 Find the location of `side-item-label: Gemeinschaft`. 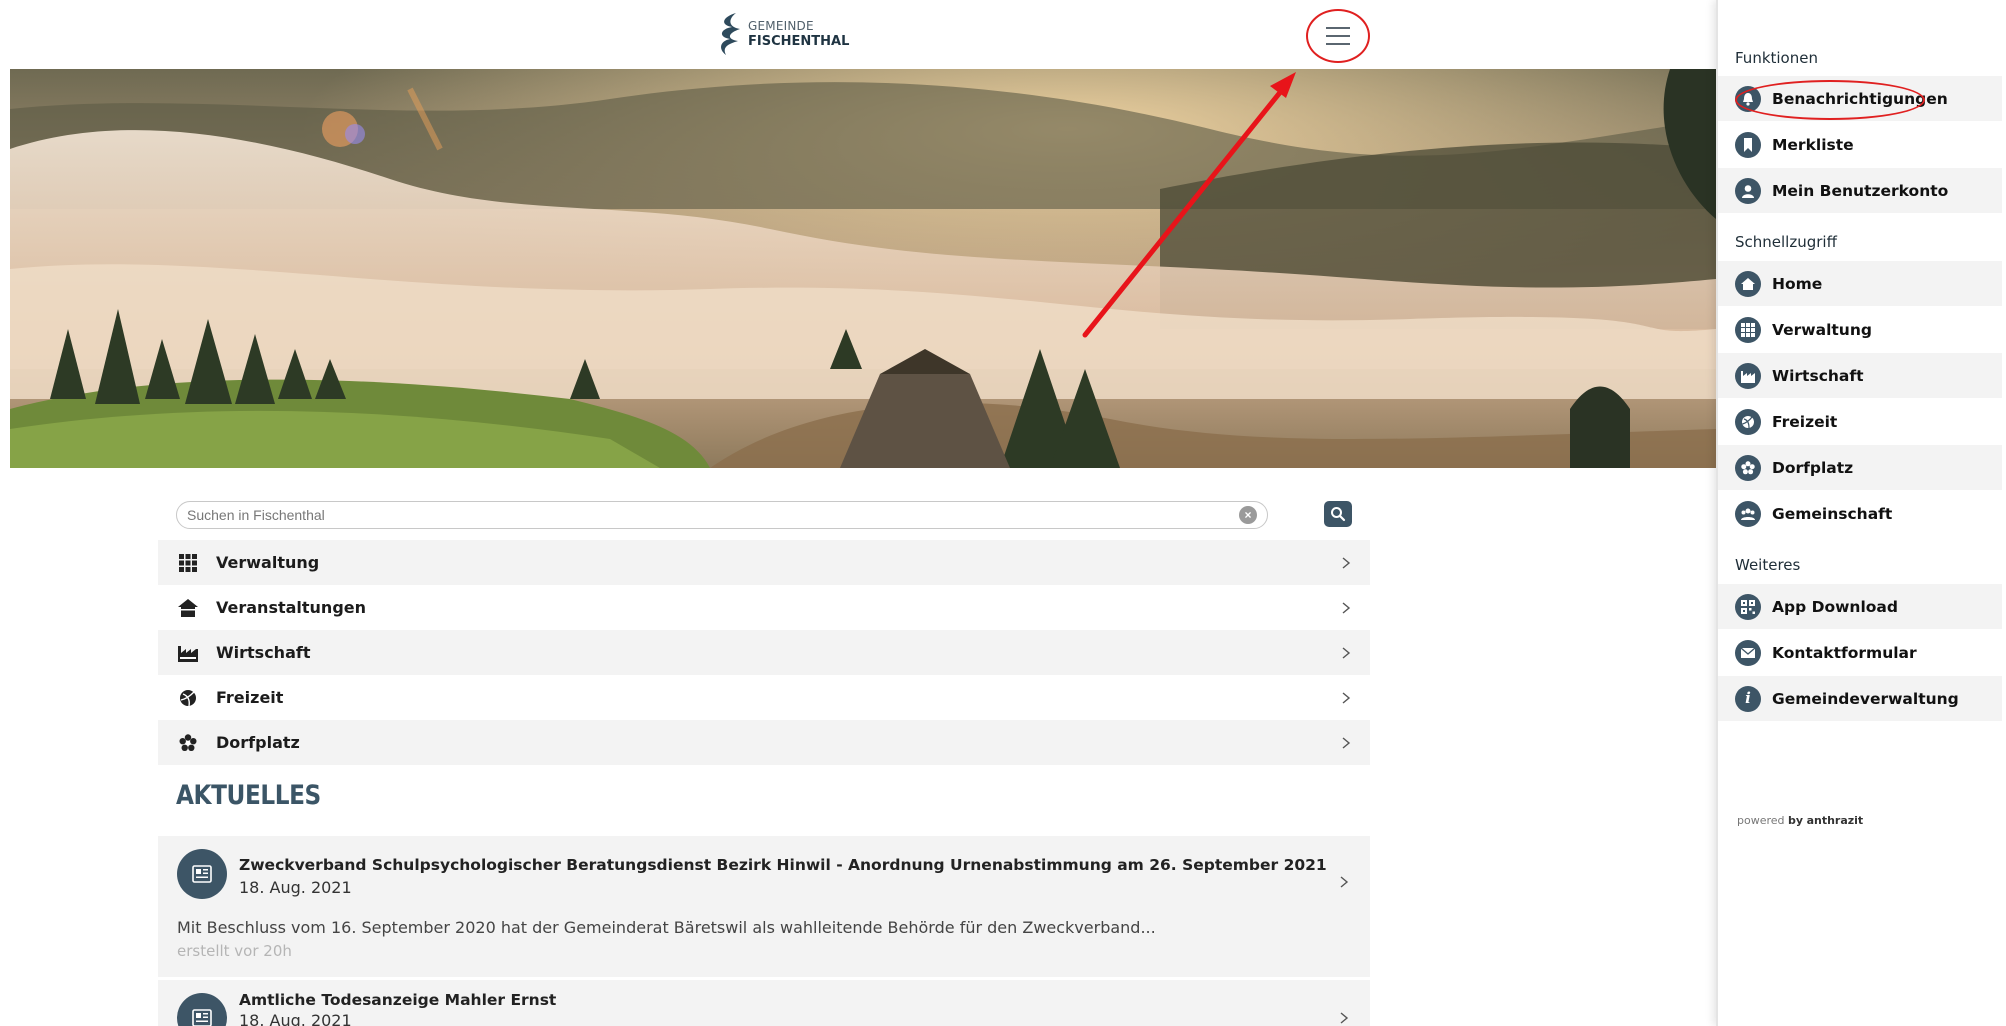

side-item-label: Gemeinschaft is located at coordinates (1832, 513).